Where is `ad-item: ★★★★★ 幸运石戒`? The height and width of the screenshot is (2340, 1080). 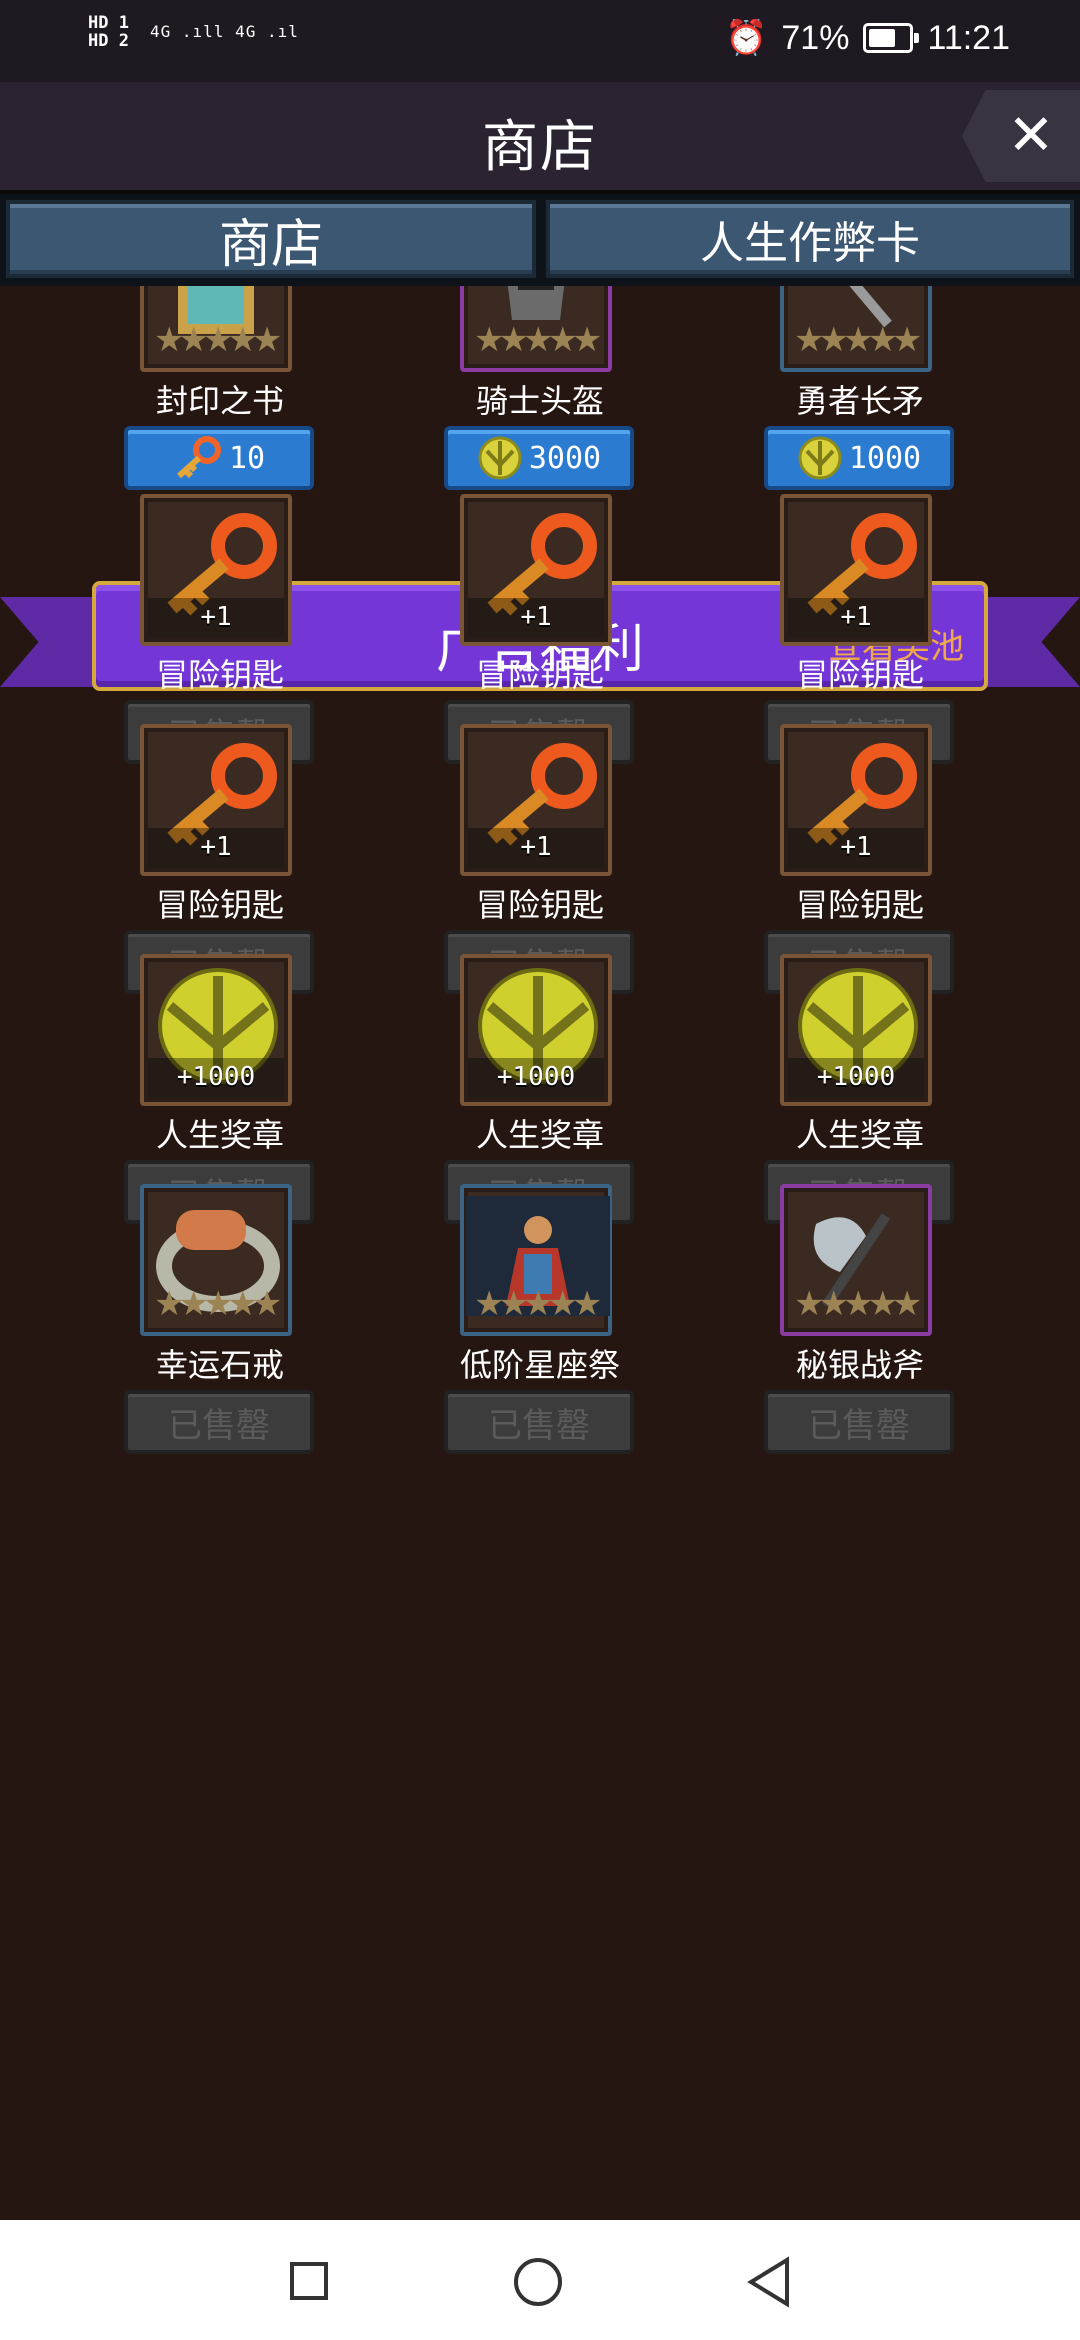
ad-item: ★★★★★ 幸运石戒 is located at coordinates (220, 1285).